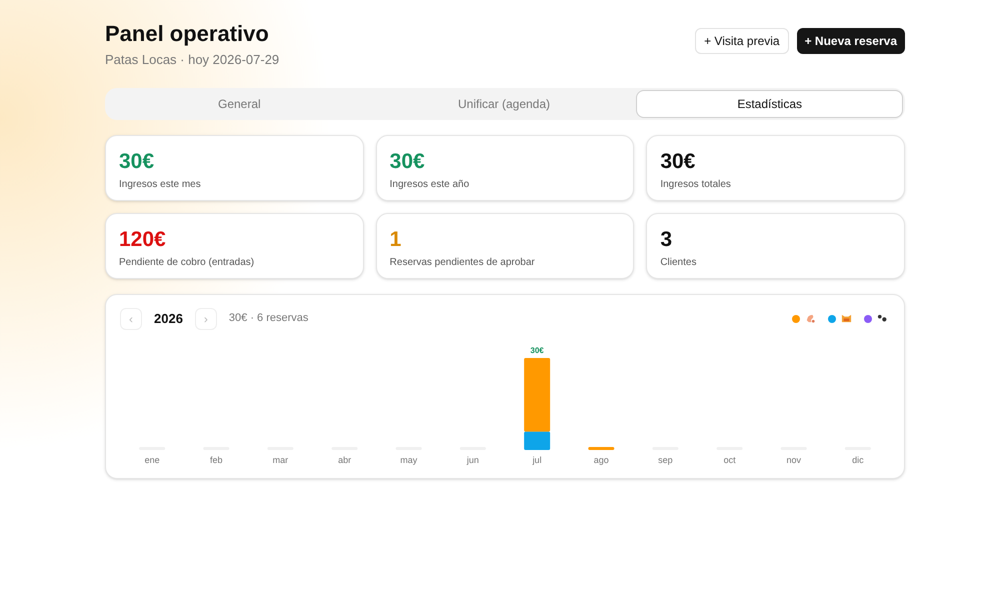 Image resolution: width=1000 pixels, height=591 pixels. I want to click on stat-label: Pendiente de cobro (entradas), so click(186, 263).